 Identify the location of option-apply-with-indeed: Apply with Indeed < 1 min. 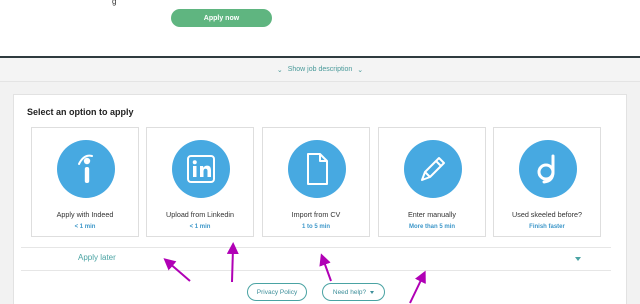
(85, 182).